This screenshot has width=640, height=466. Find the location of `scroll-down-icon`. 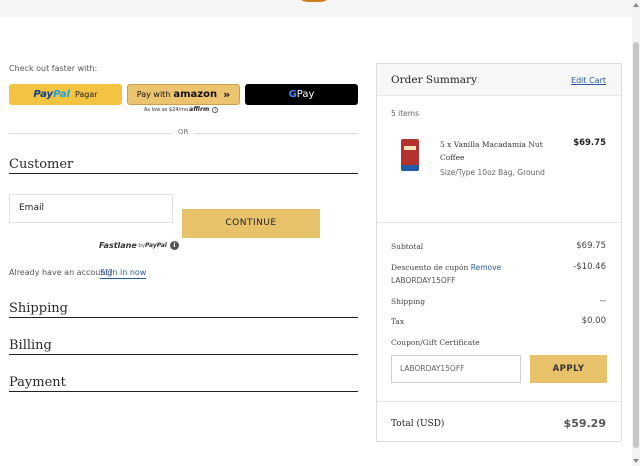

scroll-down-icon is located at coordinates (636, 461).